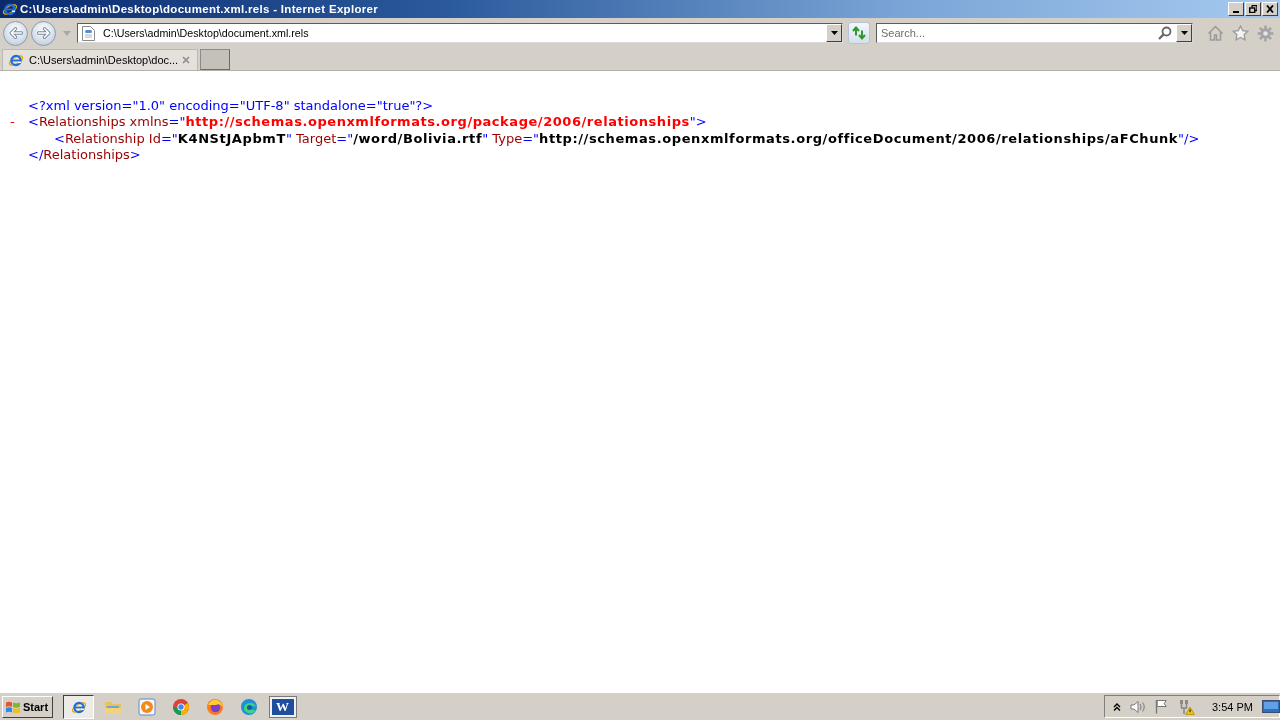  I want to click on restore-icon, so click(1253, 9).